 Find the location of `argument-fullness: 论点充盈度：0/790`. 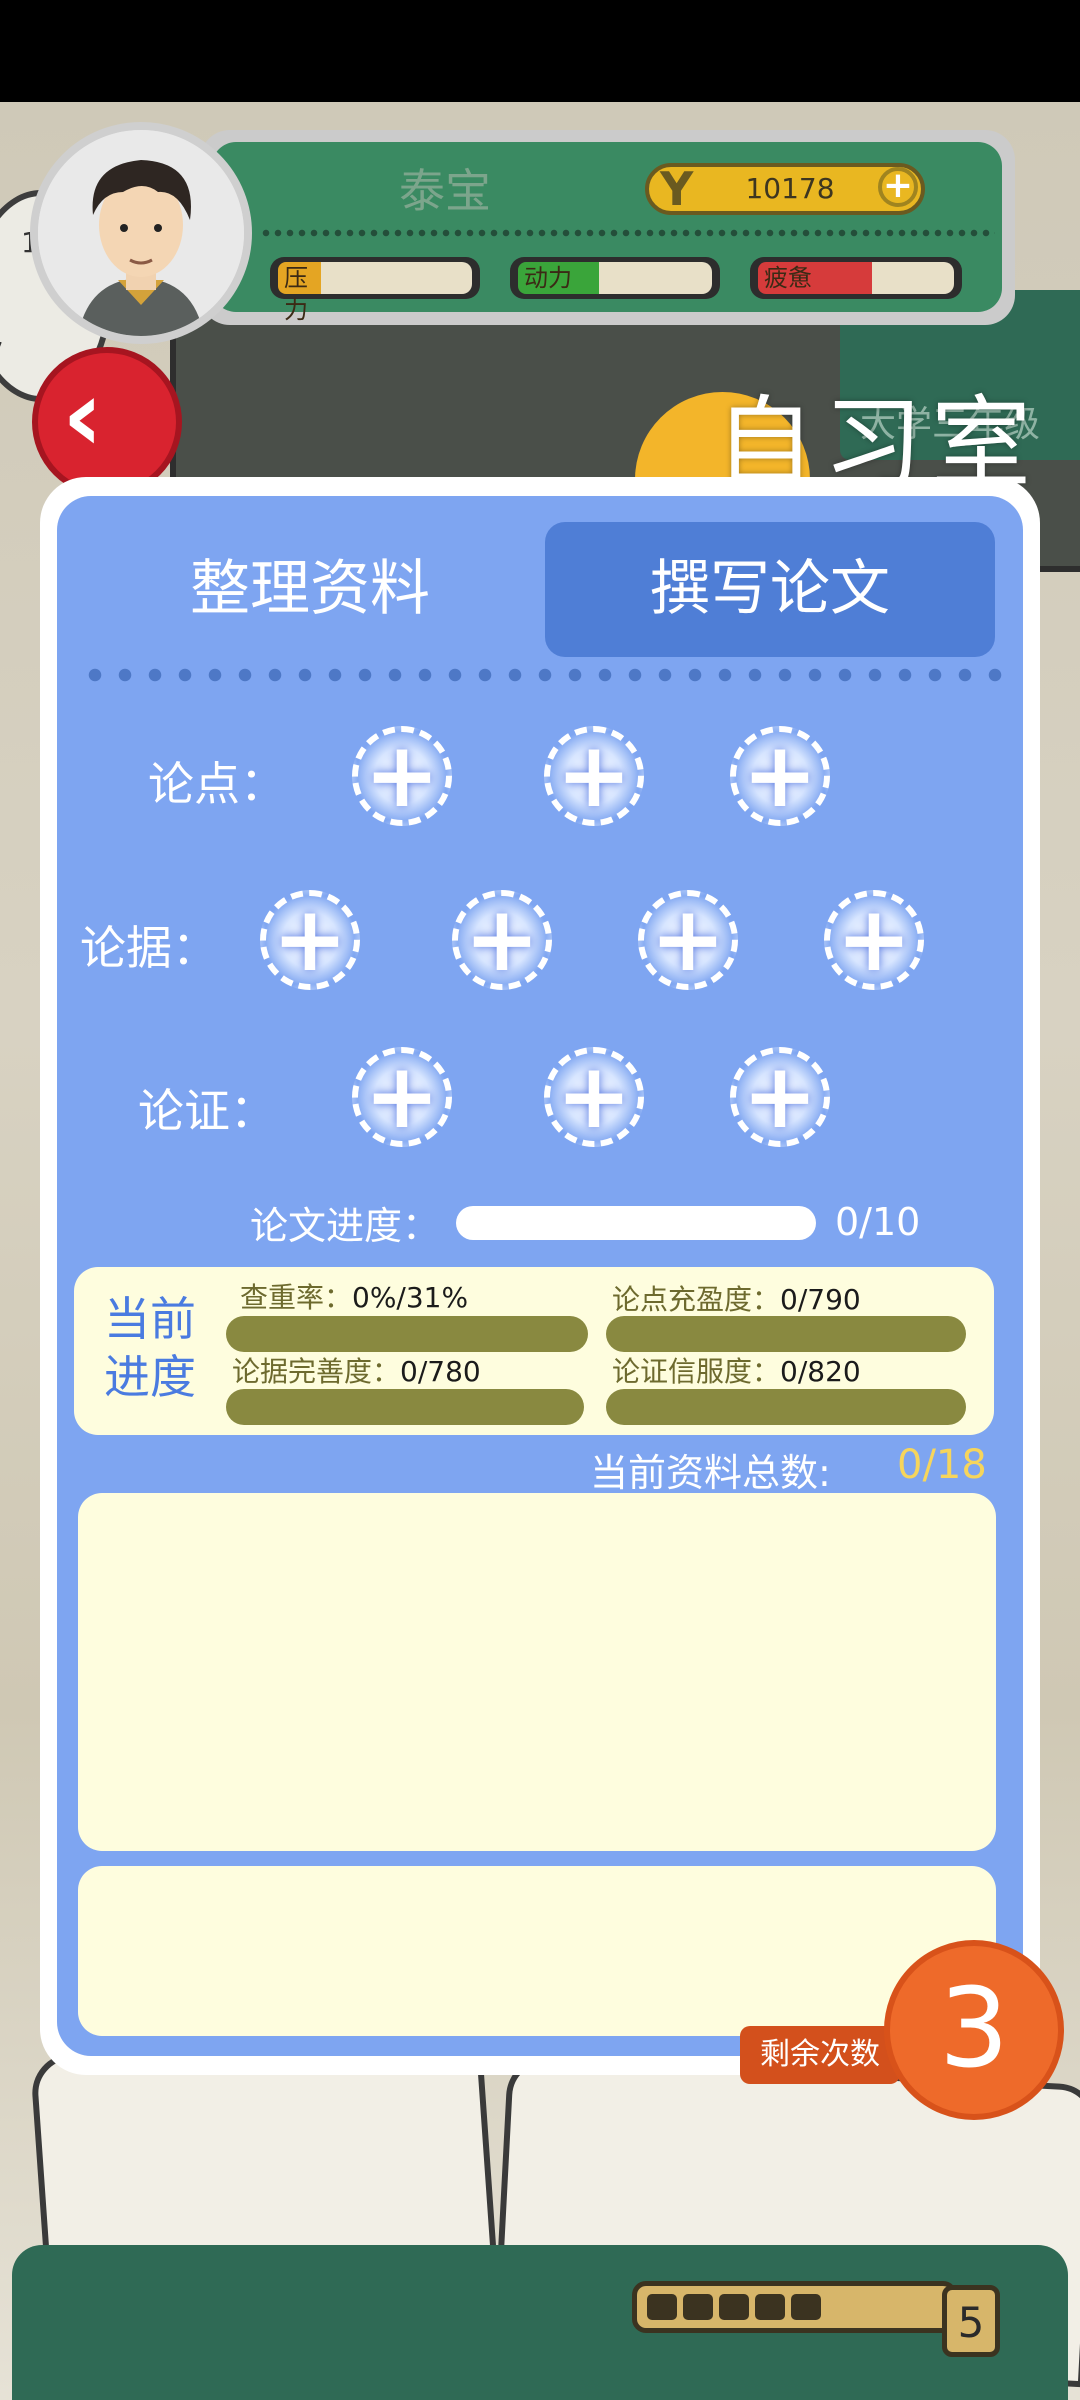

argument-fullness: 论点充盈度：0/790 is located at coordinates (736, 1298).